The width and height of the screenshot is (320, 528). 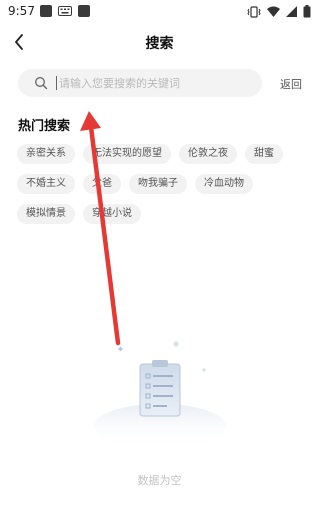 I want to click on status-time: 9:57, so click(x=21, y=11).